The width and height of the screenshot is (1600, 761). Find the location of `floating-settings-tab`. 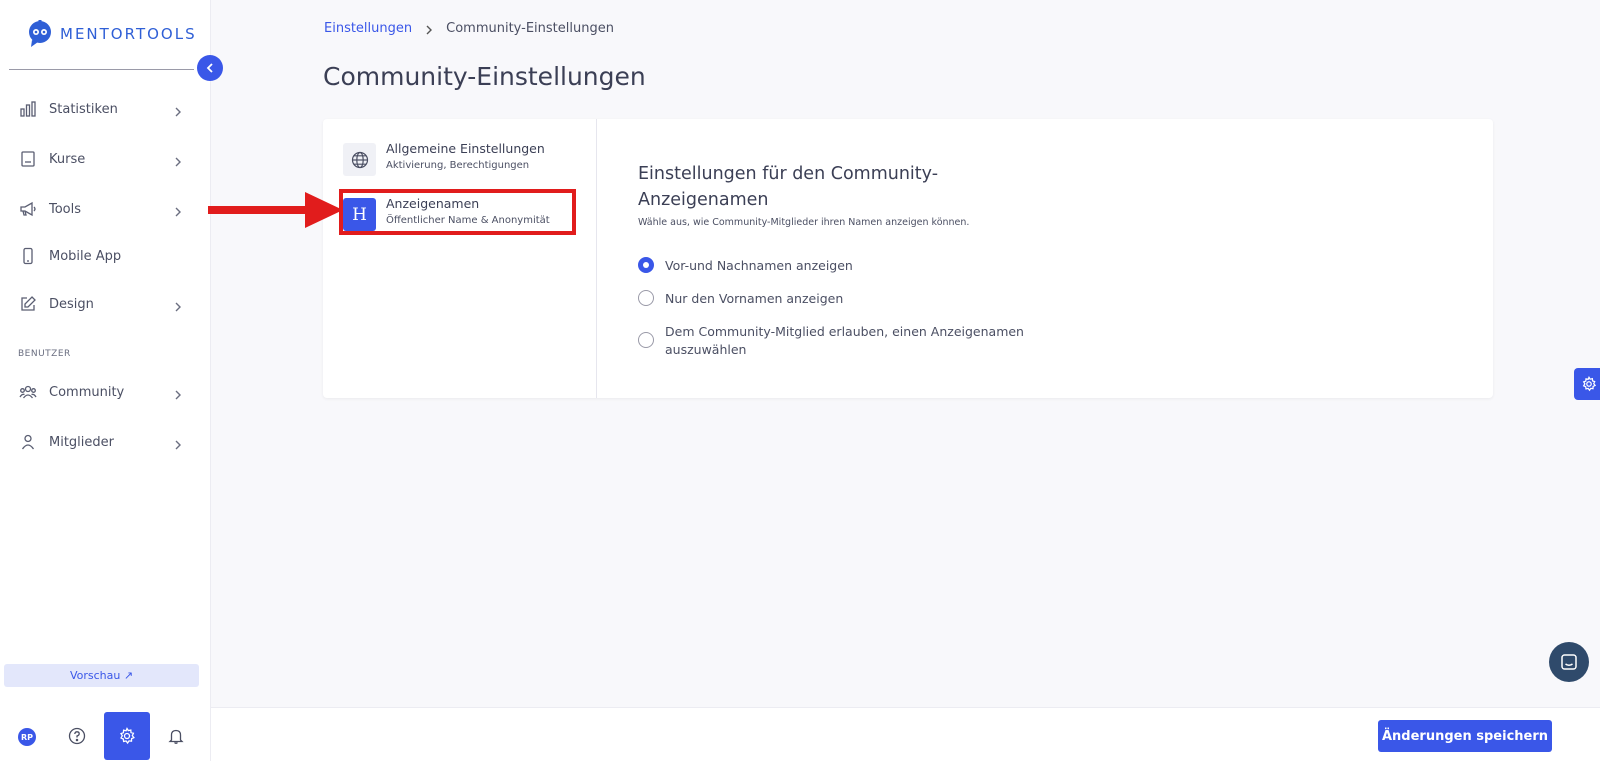

floating-settings-tab is located at coordinates (1587, 384).